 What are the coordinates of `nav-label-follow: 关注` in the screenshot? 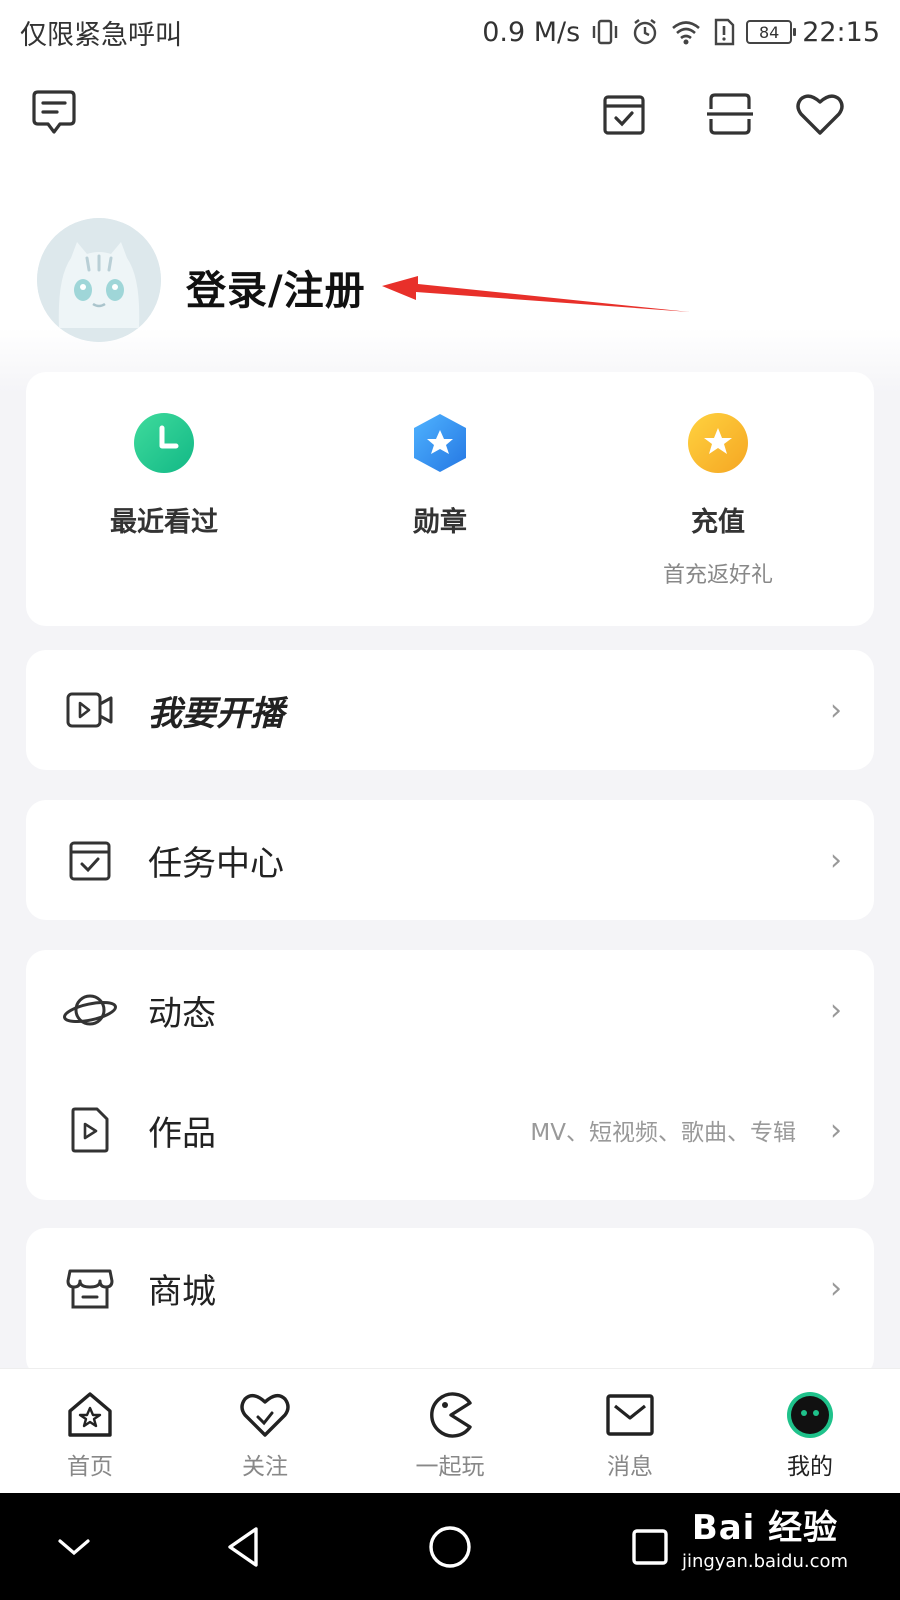 It's located at (265, 1467).